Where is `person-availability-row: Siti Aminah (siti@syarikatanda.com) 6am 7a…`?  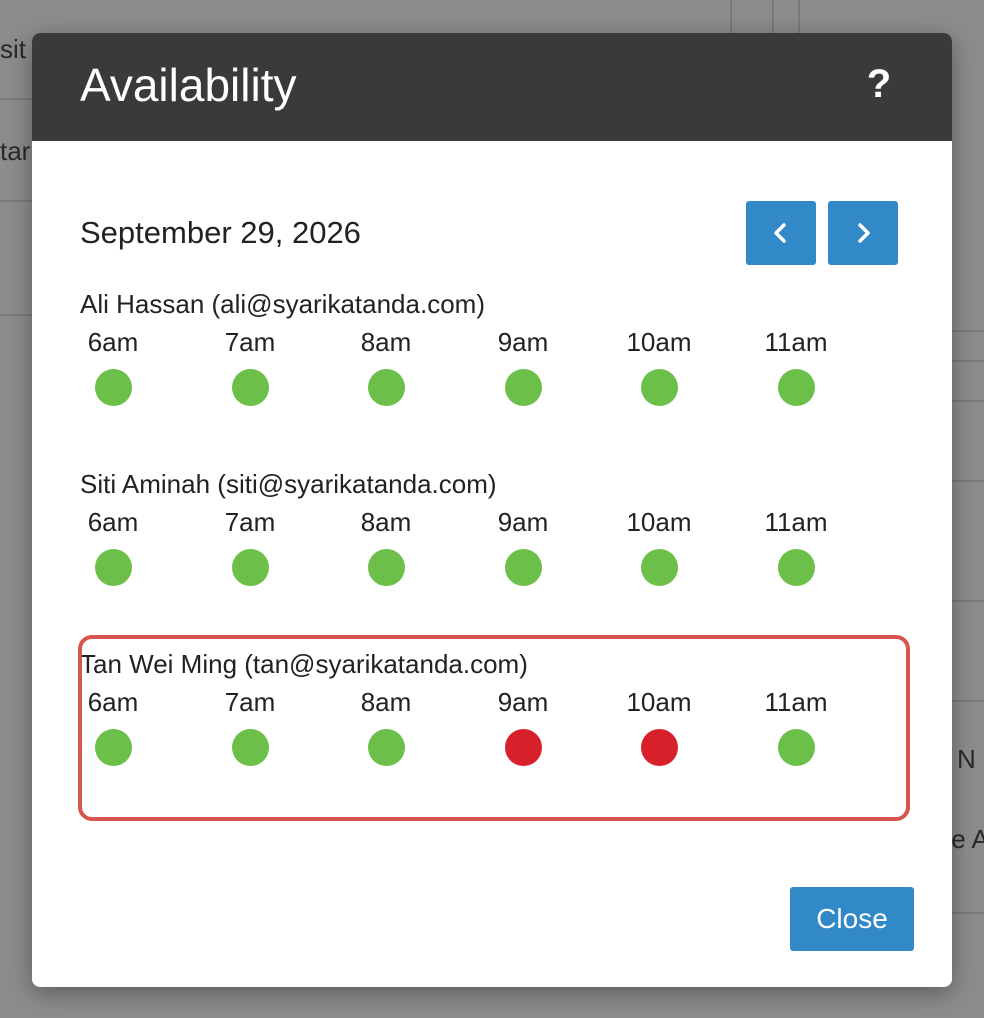
person-availability-row: Siti Aminah (siti@syarikatanda.com) 6am 7a… is located at coordinates (490, 543).